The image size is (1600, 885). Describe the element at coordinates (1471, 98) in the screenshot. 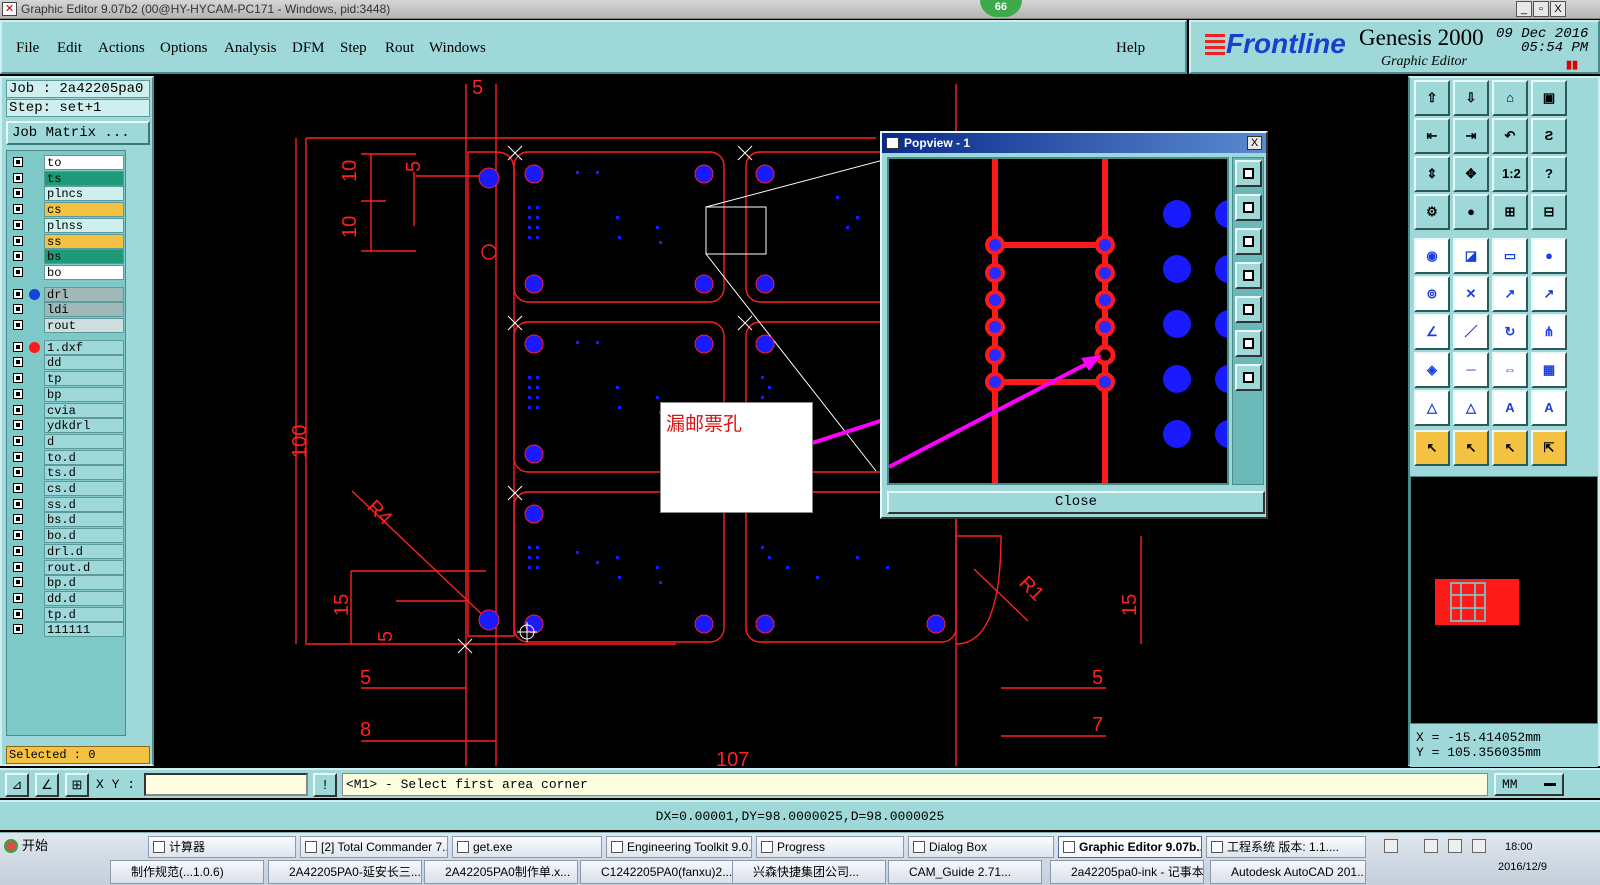

I see `zoom-in-button: ⇩` at that location.